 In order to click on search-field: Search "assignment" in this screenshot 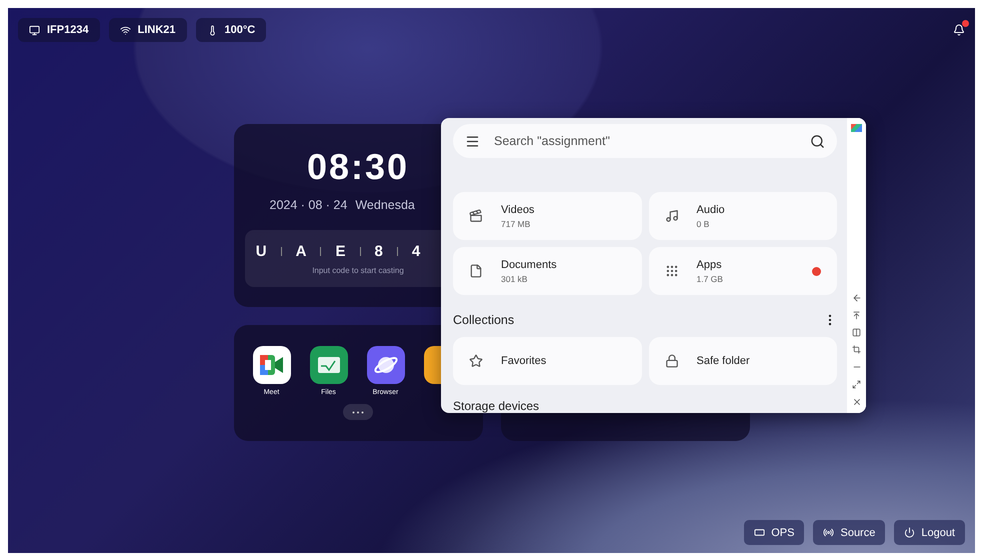, I will do `click(645, 141)`.